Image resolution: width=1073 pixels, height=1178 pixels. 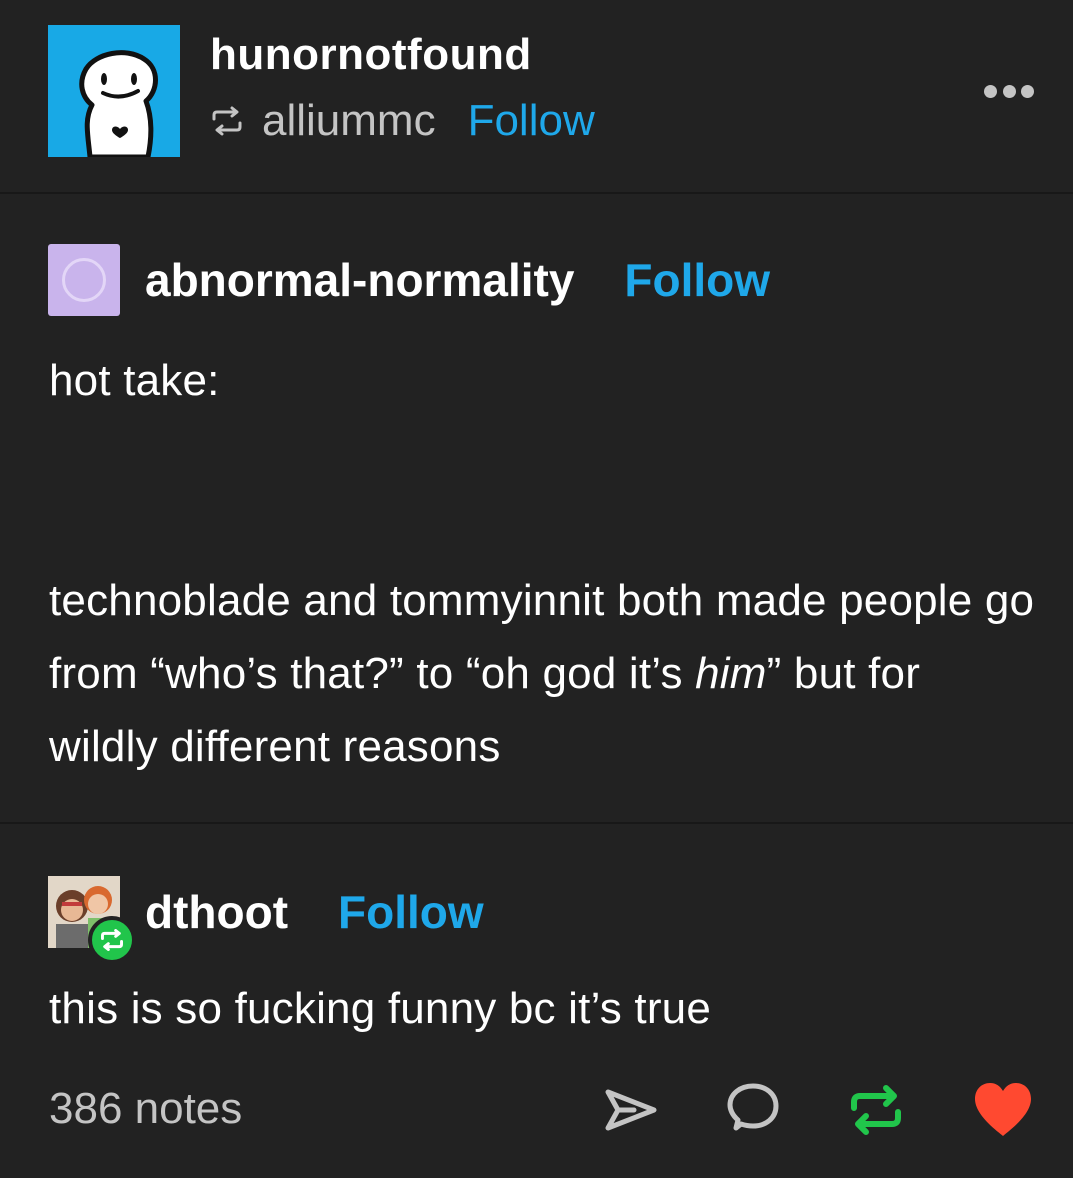 I want to click on heart-icon, so click(x=1002, y=1110).